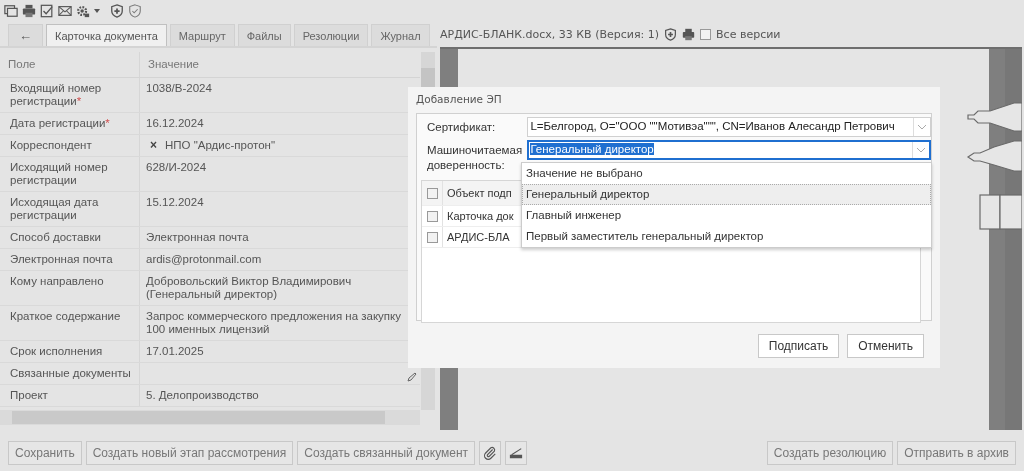 The width and height of the screenshot is (1024, 471). What do you see at coordinates (550, 34) in the screenshot?
I see `file-name: АРДИС-БЛАНК.docx, 33 КВ (Версия: 1)` at bounding box center [550, 34].